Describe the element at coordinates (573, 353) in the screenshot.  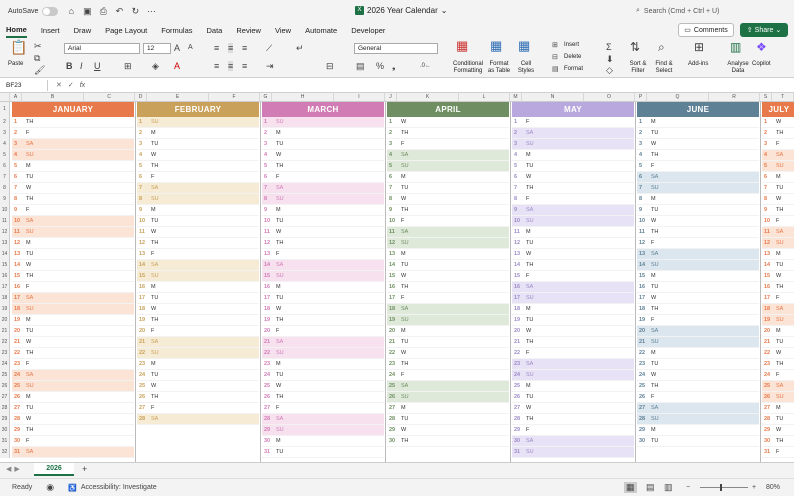
I see `day-row: 22 F` at that location.